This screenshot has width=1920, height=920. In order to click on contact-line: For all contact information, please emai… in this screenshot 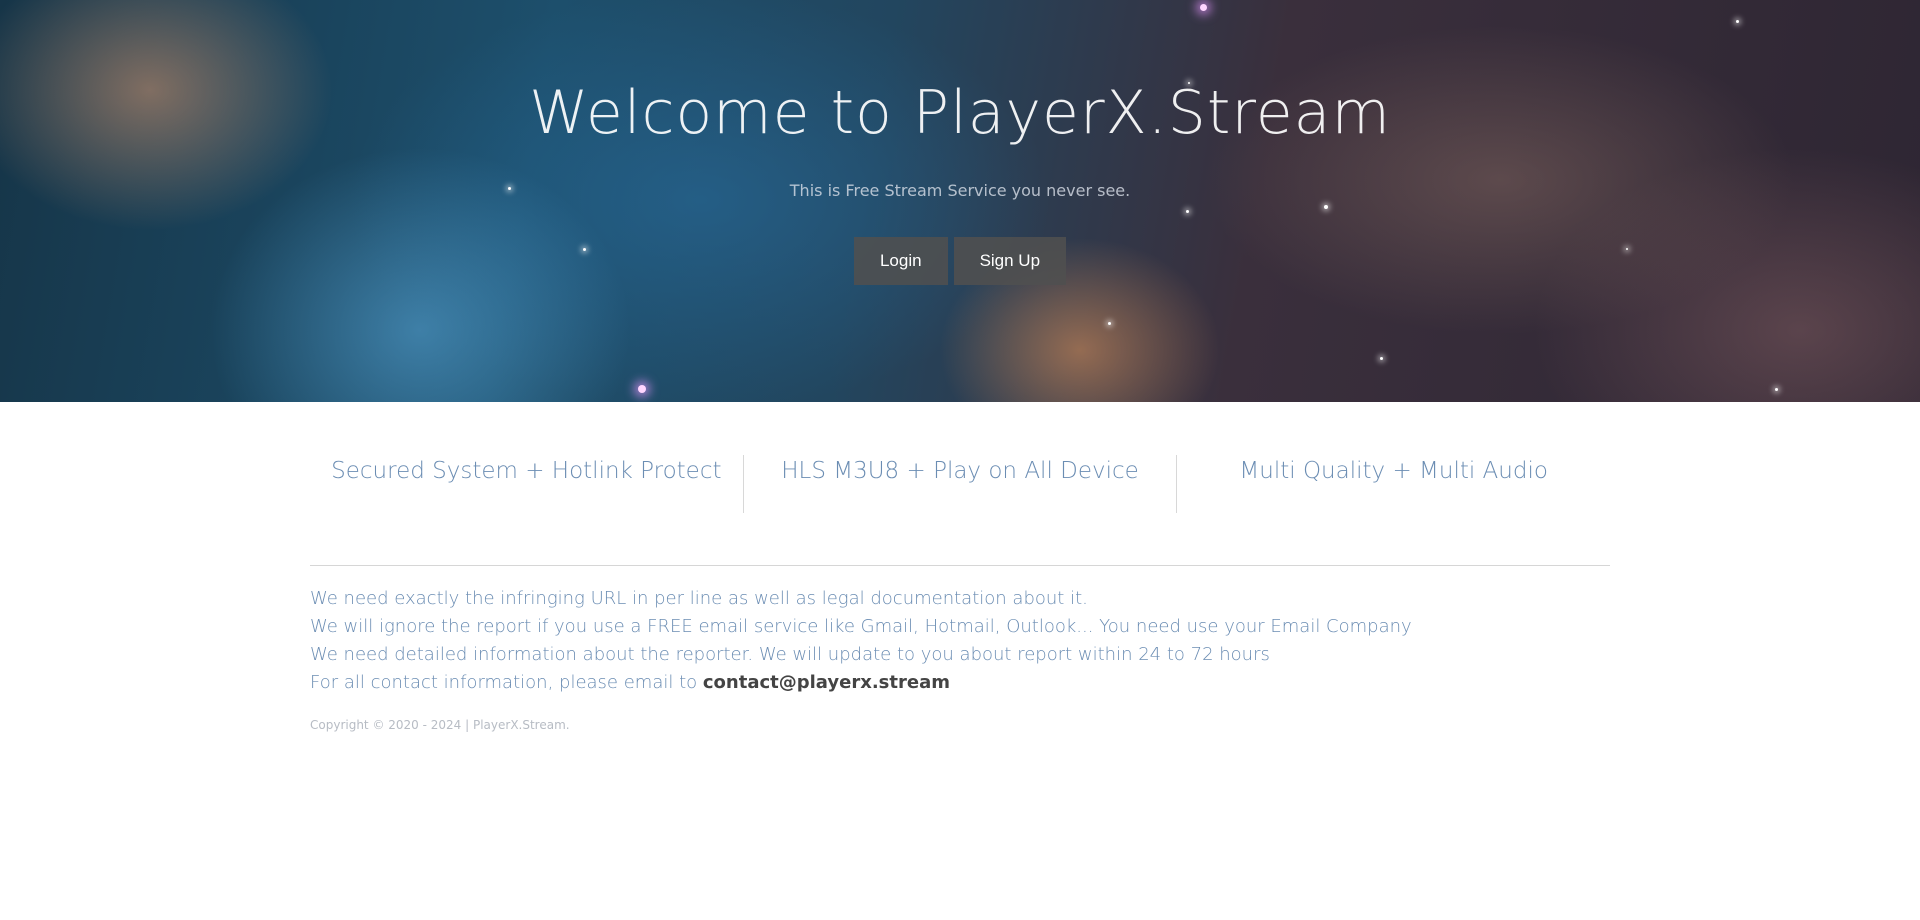, I will do `click(960, 683)`.